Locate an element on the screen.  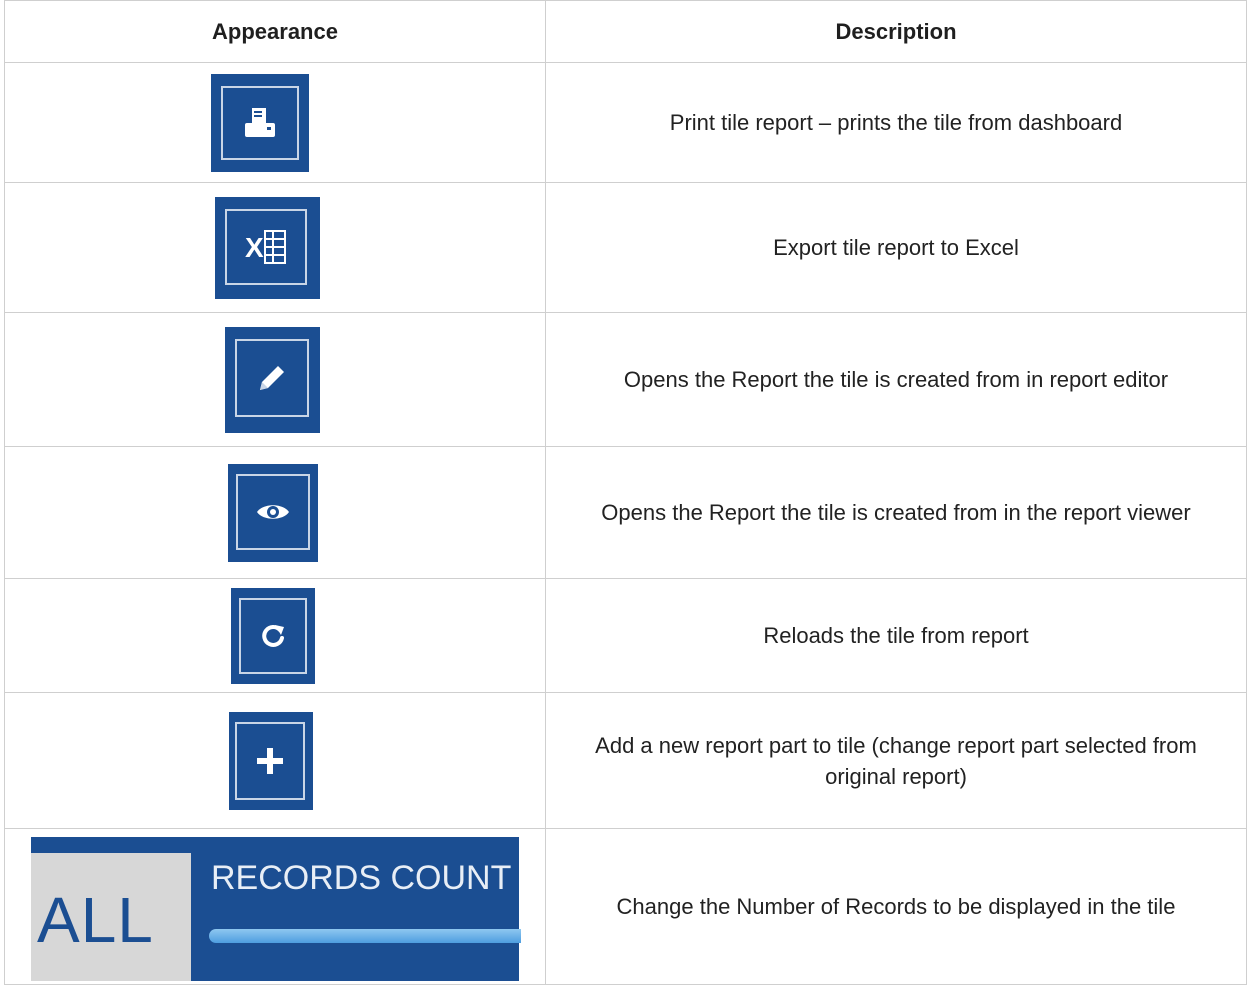
table-row: Reloads the tile from report is located at coordinates (625, 635).